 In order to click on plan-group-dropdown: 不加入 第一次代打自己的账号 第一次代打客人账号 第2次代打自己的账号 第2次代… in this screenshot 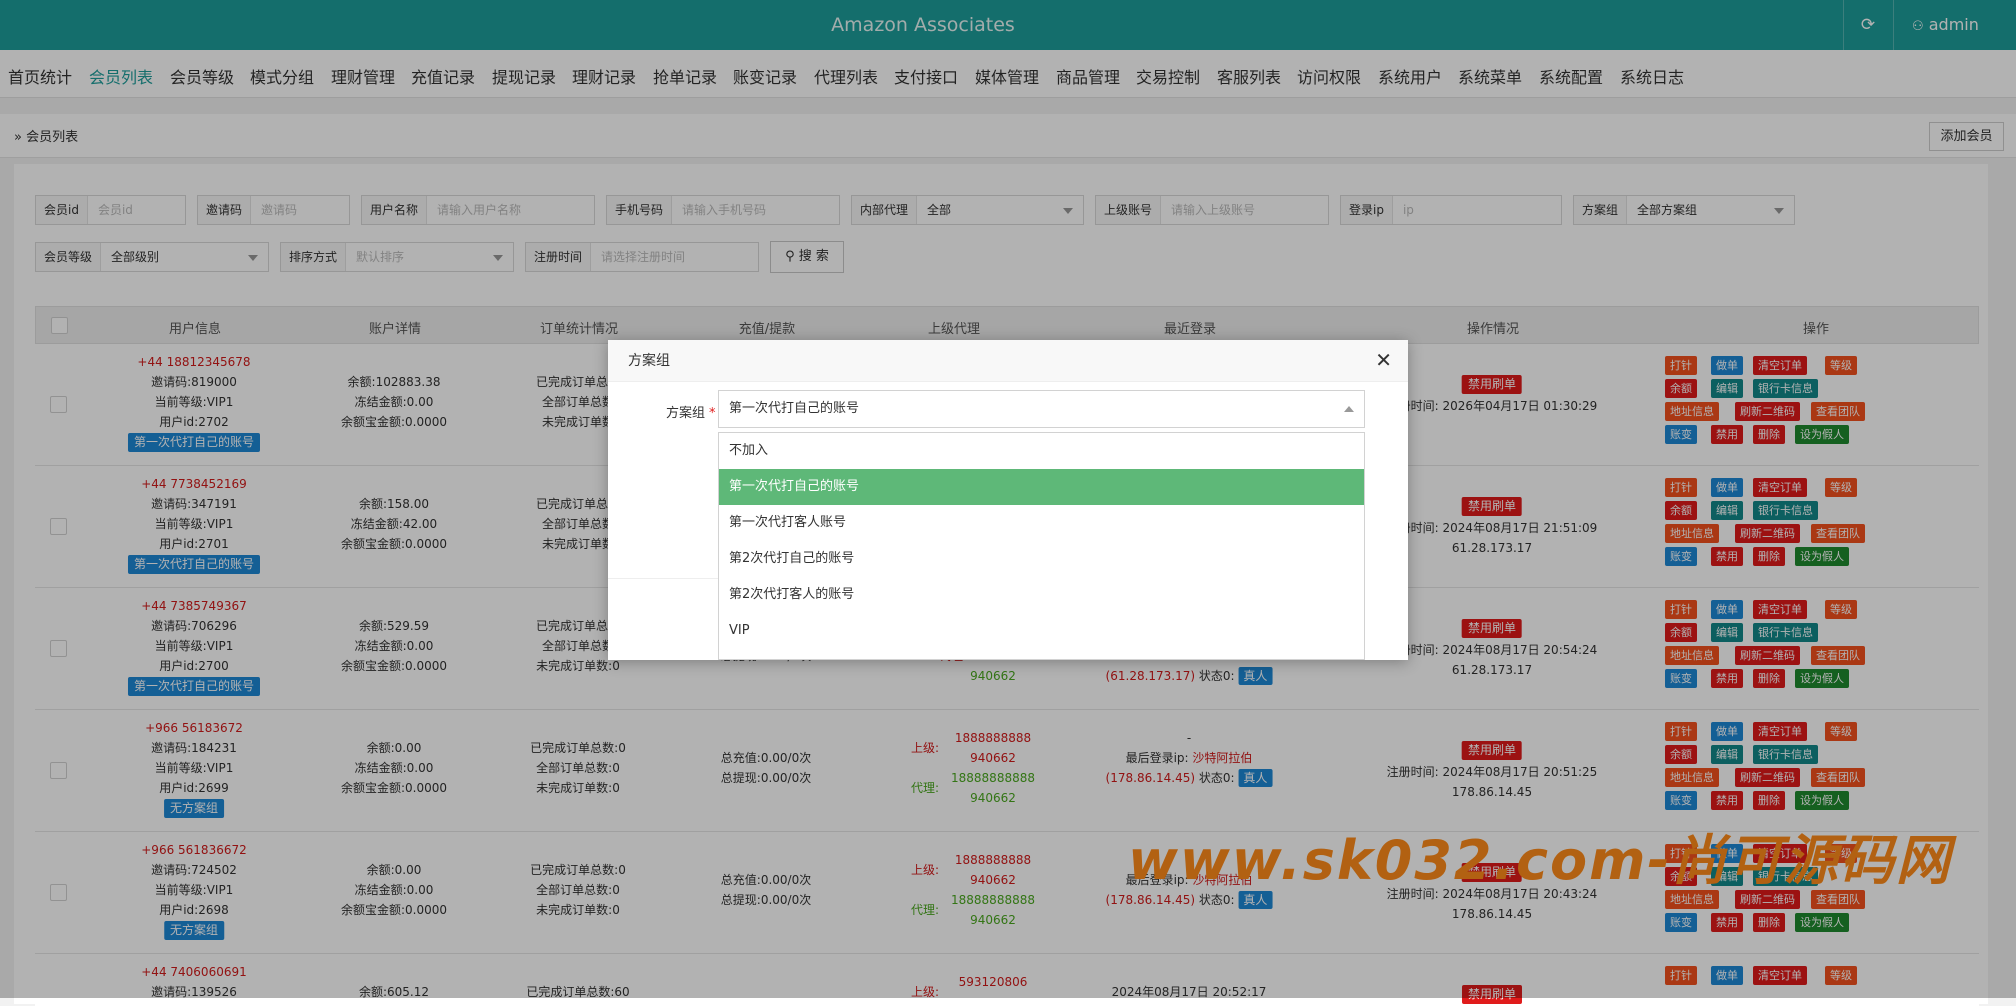, I will do `click(1041, 546)`.